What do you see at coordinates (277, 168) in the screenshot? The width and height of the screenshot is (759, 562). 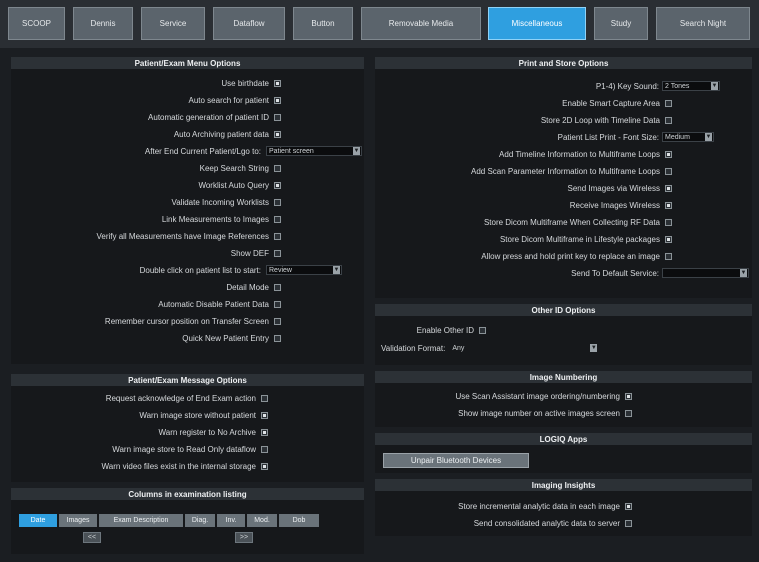 I see `keep-search-checkbox` at bounding box center [277, 168].